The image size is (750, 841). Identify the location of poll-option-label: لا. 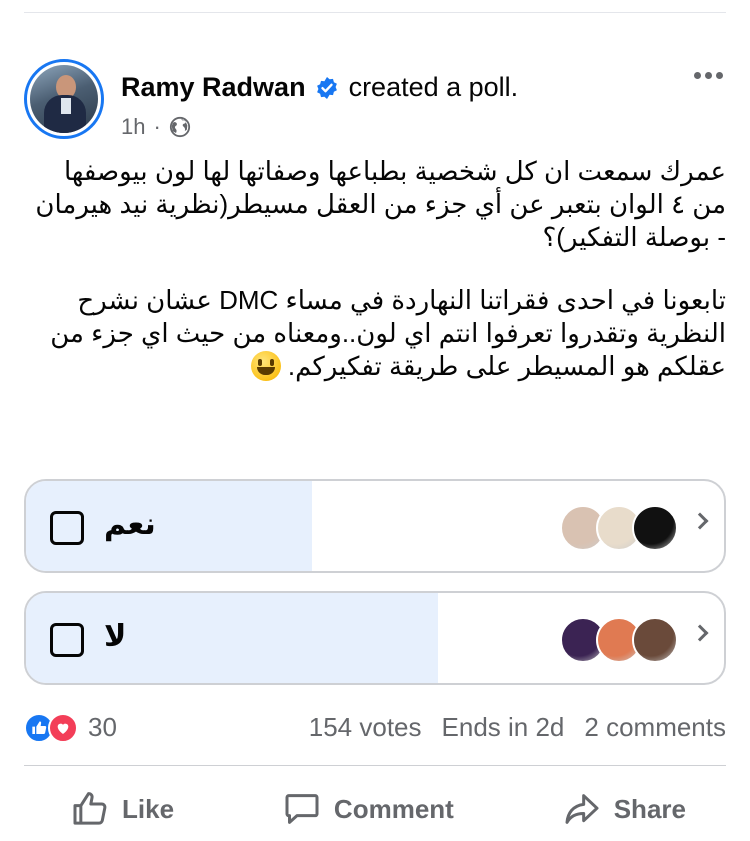
(115, 636).